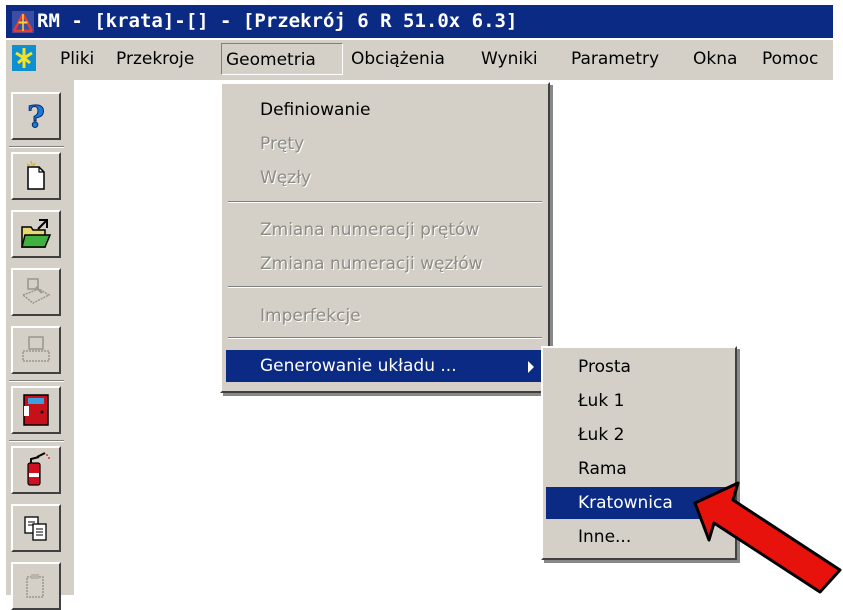 The width and height of the screenshot is (843, 610). Describe the element at coordinates (282, 59) in the screenshot. I see `menu-geometria: Geometria` at that location.